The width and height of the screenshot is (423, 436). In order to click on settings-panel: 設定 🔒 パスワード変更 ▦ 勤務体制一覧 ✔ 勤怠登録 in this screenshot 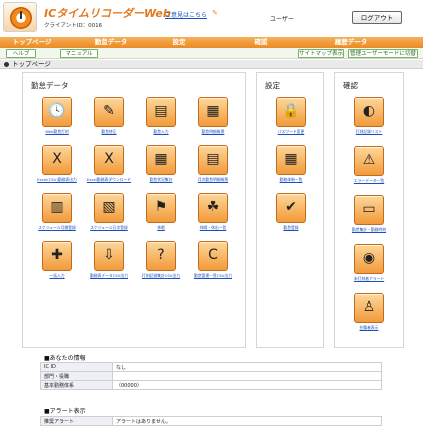, I will do `click(290, 210)`.